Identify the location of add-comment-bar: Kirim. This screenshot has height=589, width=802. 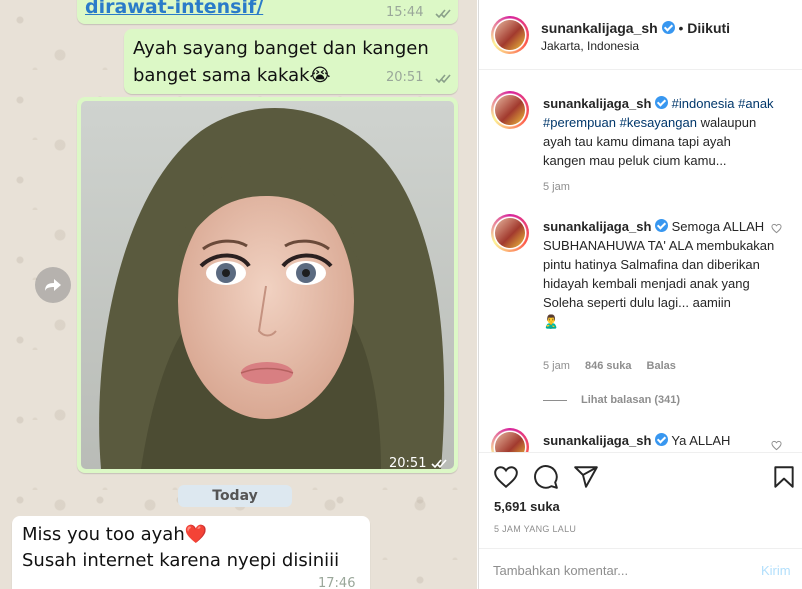
(640, 568).